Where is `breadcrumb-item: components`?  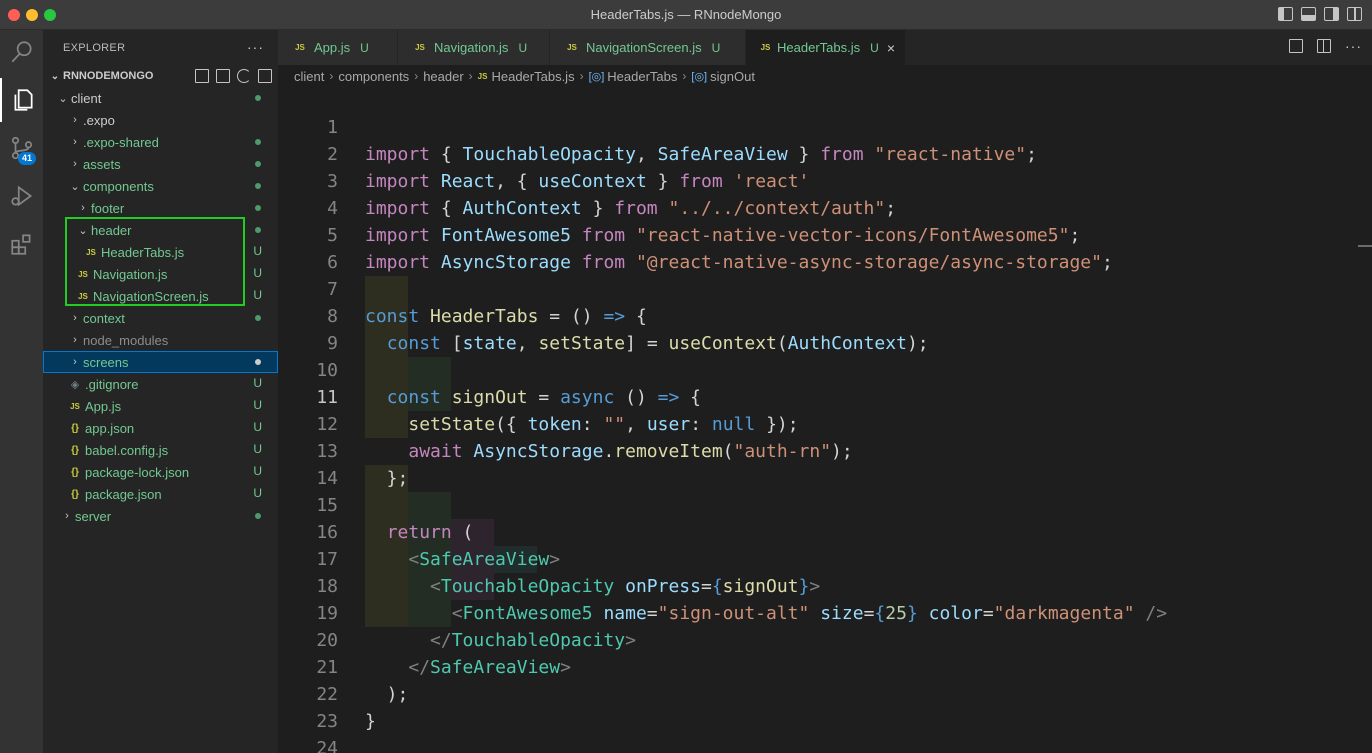 breadcrumb-item: components is located at coordinates (373, 76).